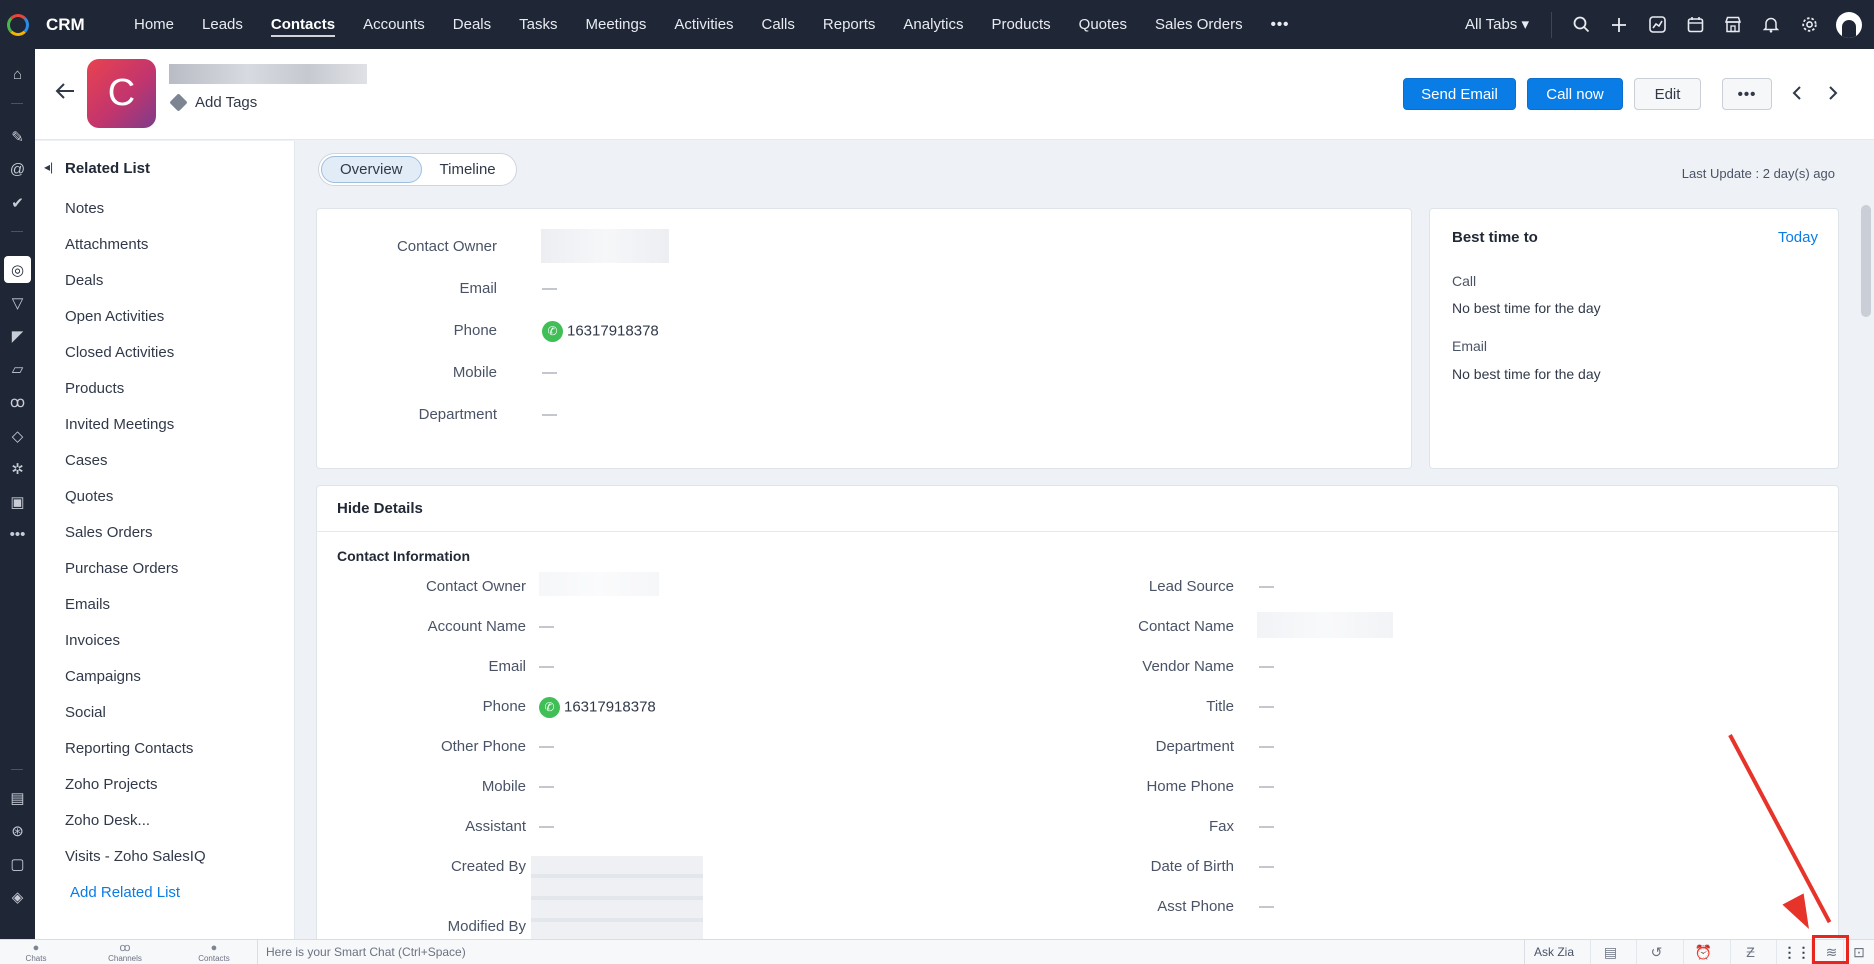 The image size is (1874, 964). What do you see at coordinates (17, 368) in the screenshot?
I see `map-icon: ▱` at bounding box center [17, 368].